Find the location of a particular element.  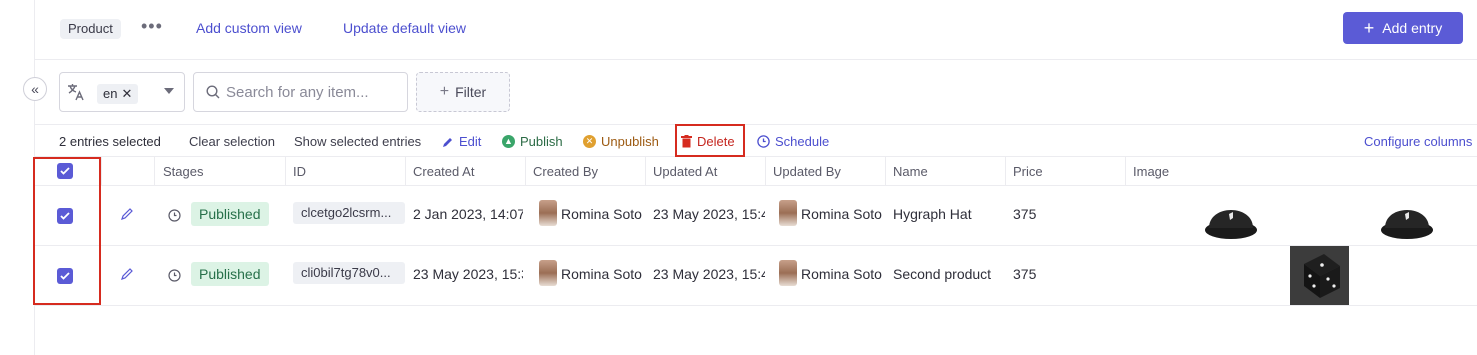

column-header-created-at: Created At is located at coordinates (443, 171).